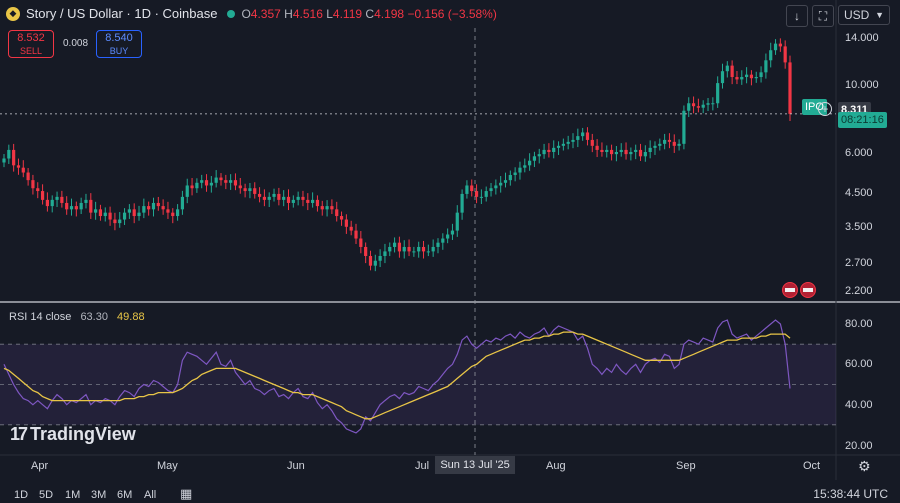 This screenshot has width=900, height=503. Describe the element at coordinates (859, 364) in the screenshot. I see `rsi-tick: 60.00` at that location.